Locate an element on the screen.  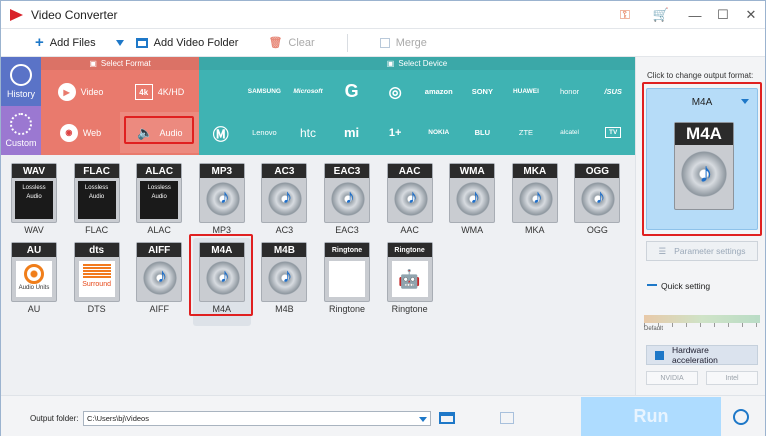
format-video: ▶ Video is located at coordinates (80, 92).